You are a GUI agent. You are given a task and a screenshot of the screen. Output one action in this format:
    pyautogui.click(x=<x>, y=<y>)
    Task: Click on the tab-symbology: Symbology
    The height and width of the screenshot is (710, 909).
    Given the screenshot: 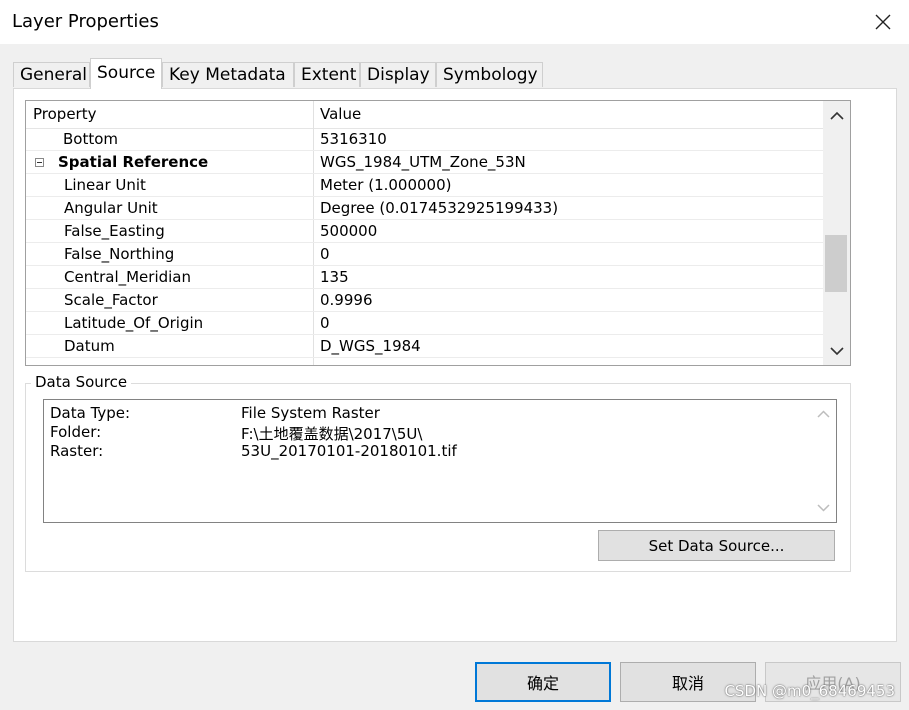 What is the action you would take?
    pyautogui.click(x=489, y=74)
    